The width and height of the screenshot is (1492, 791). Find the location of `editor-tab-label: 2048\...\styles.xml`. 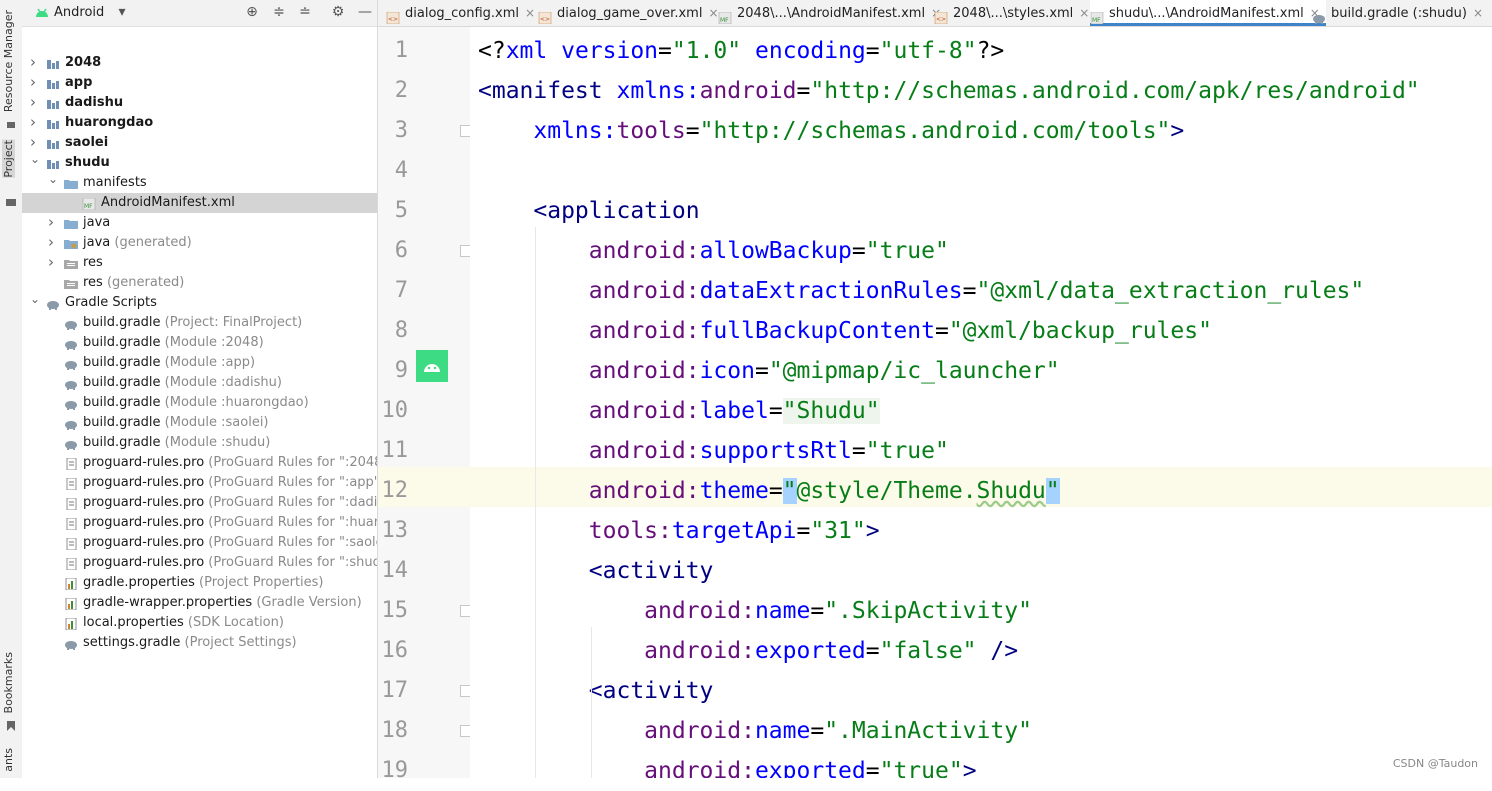

editor-tab-label: 2048\...\styles.xml is located at coordinates (1013, 13).